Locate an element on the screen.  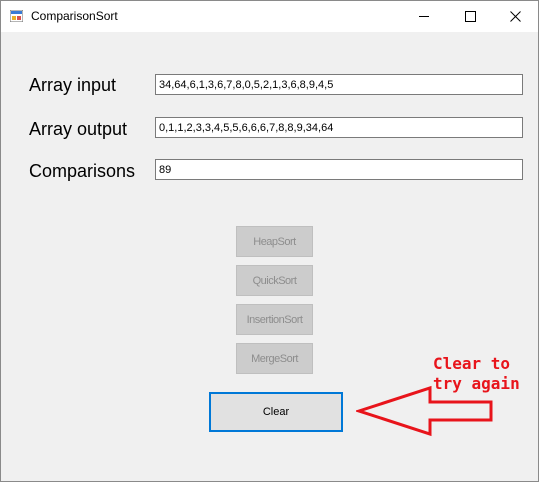
close-button is located at coordinates (515, 16).